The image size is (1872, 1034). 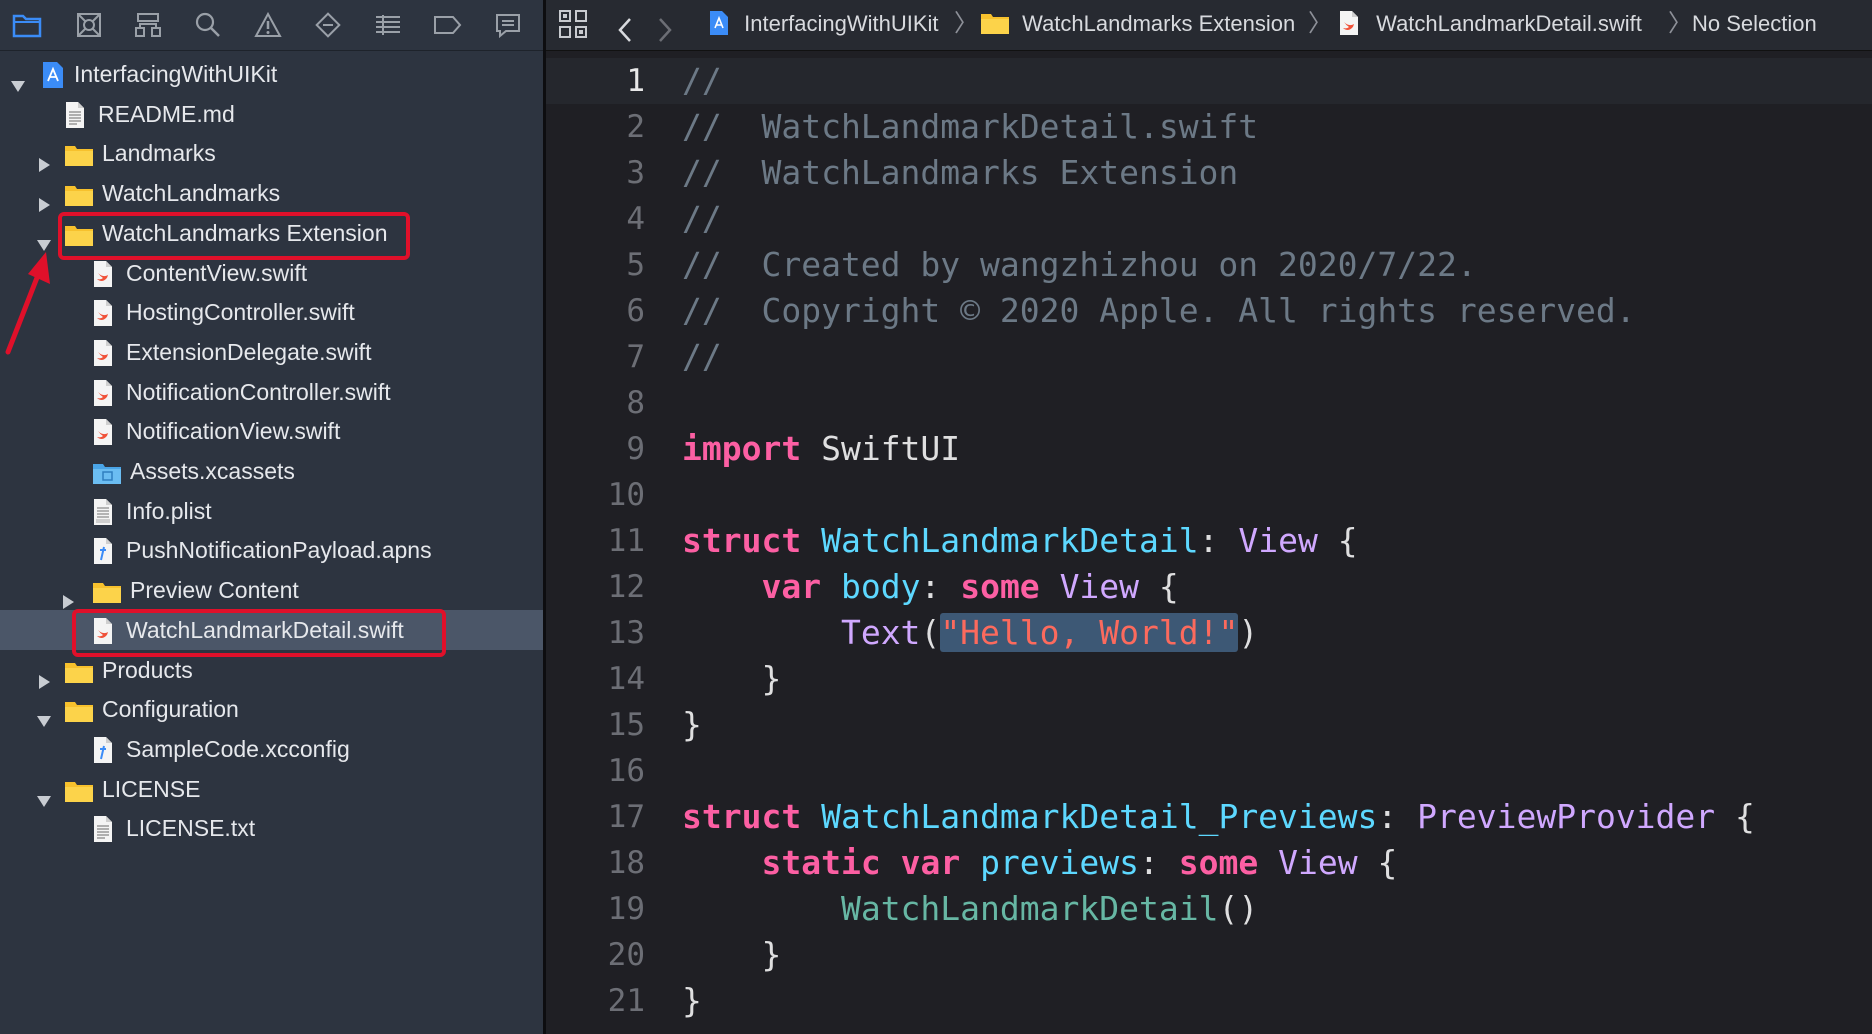 What do you see at coordinates (1010, 540) in the screenshot?
I see `code-token: WatchLandmarkDetail` at bounding box center [1010, 540].